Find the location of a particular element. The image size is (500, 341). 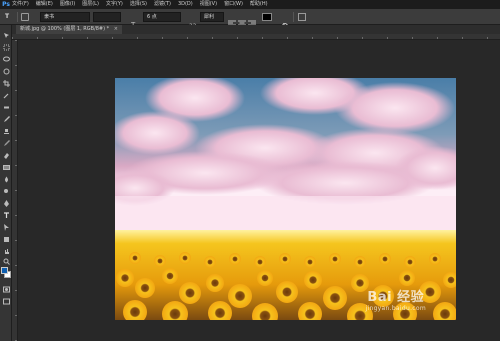

font-family-select: 隶书 is located at coordinates (65, 17).